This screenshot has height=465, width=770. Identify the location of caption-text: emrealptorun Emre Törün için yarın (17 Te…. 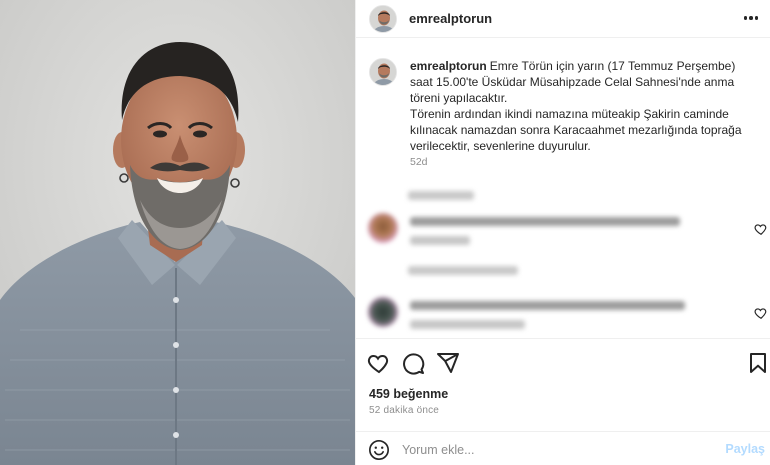
(580, 106).